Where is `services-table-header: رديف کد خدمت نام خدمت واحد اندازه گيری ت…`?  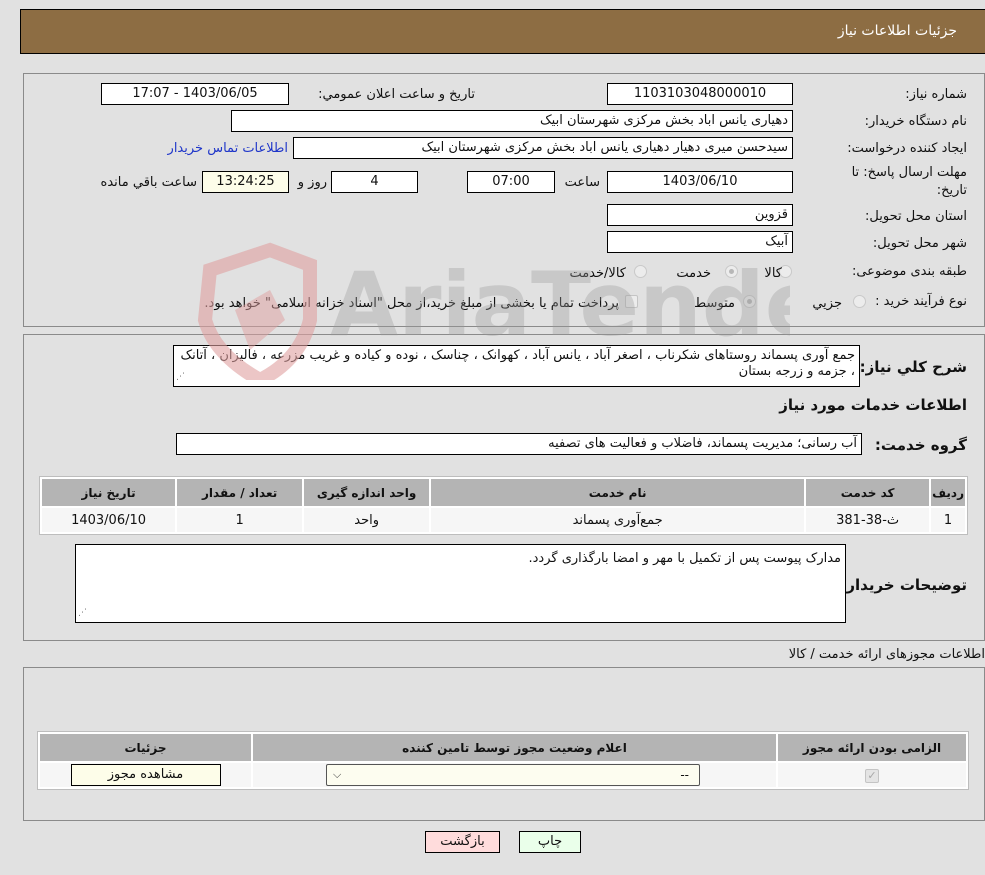
services-table-header: رديف کد خدمت نام خدمت واحد اندازه گيری ت… is located at coordinates (503, 492).